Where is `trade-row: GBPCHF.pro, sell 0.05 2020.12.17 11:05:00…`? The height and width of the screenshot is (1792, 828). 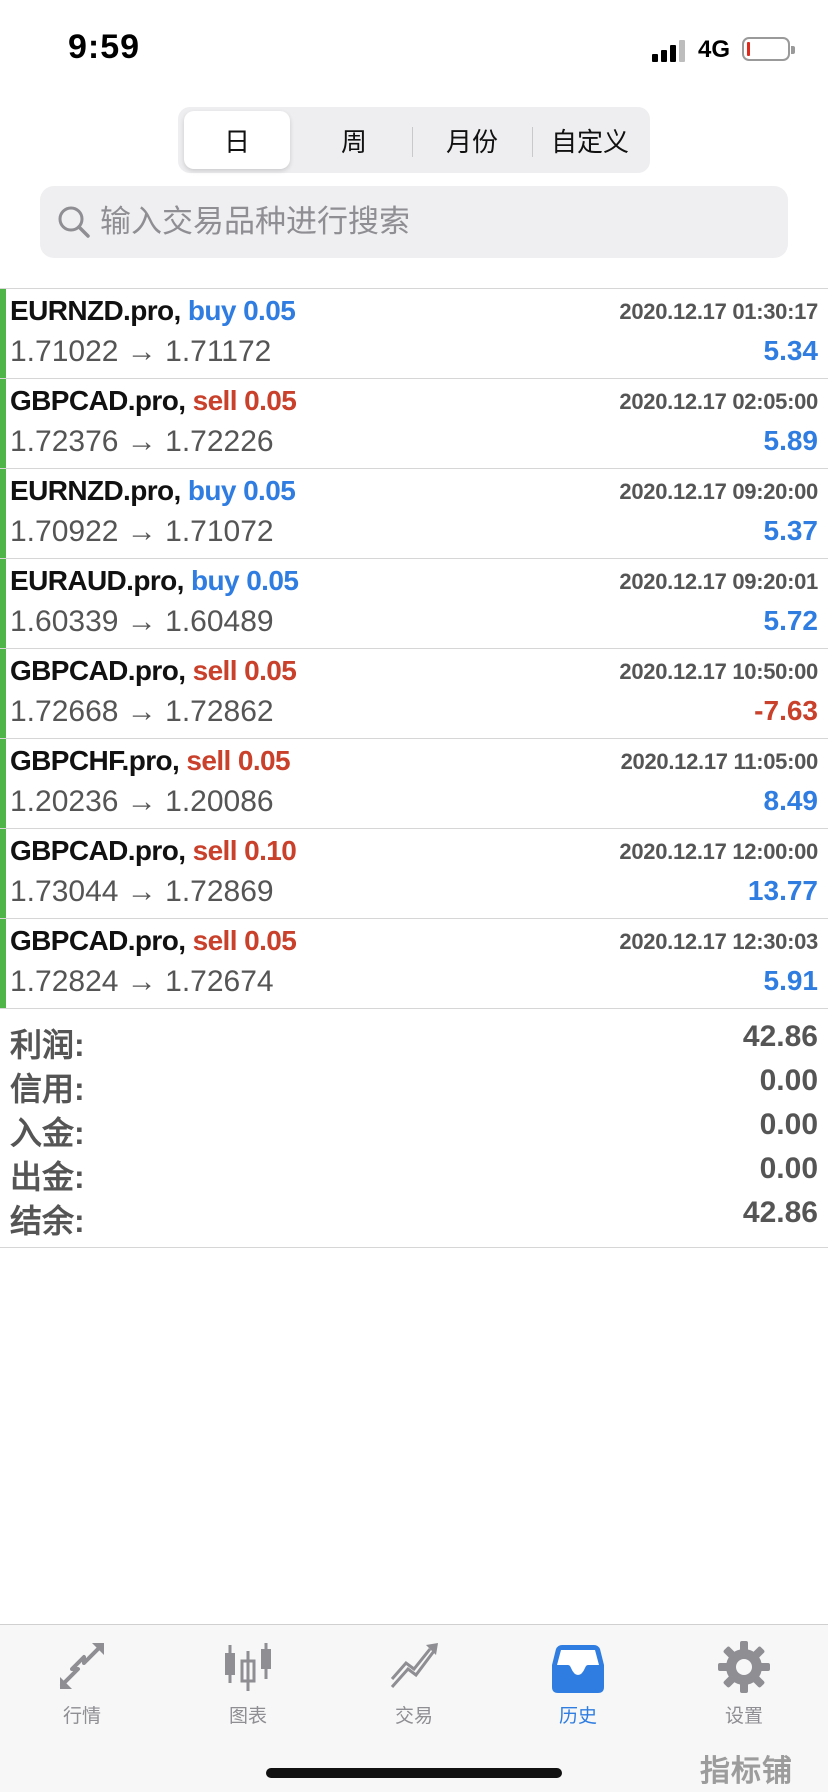
trade-row: GBPCHF.pro, sell 0.05 2020.12.17 11:05:00… is located at coordinates (414, 784).